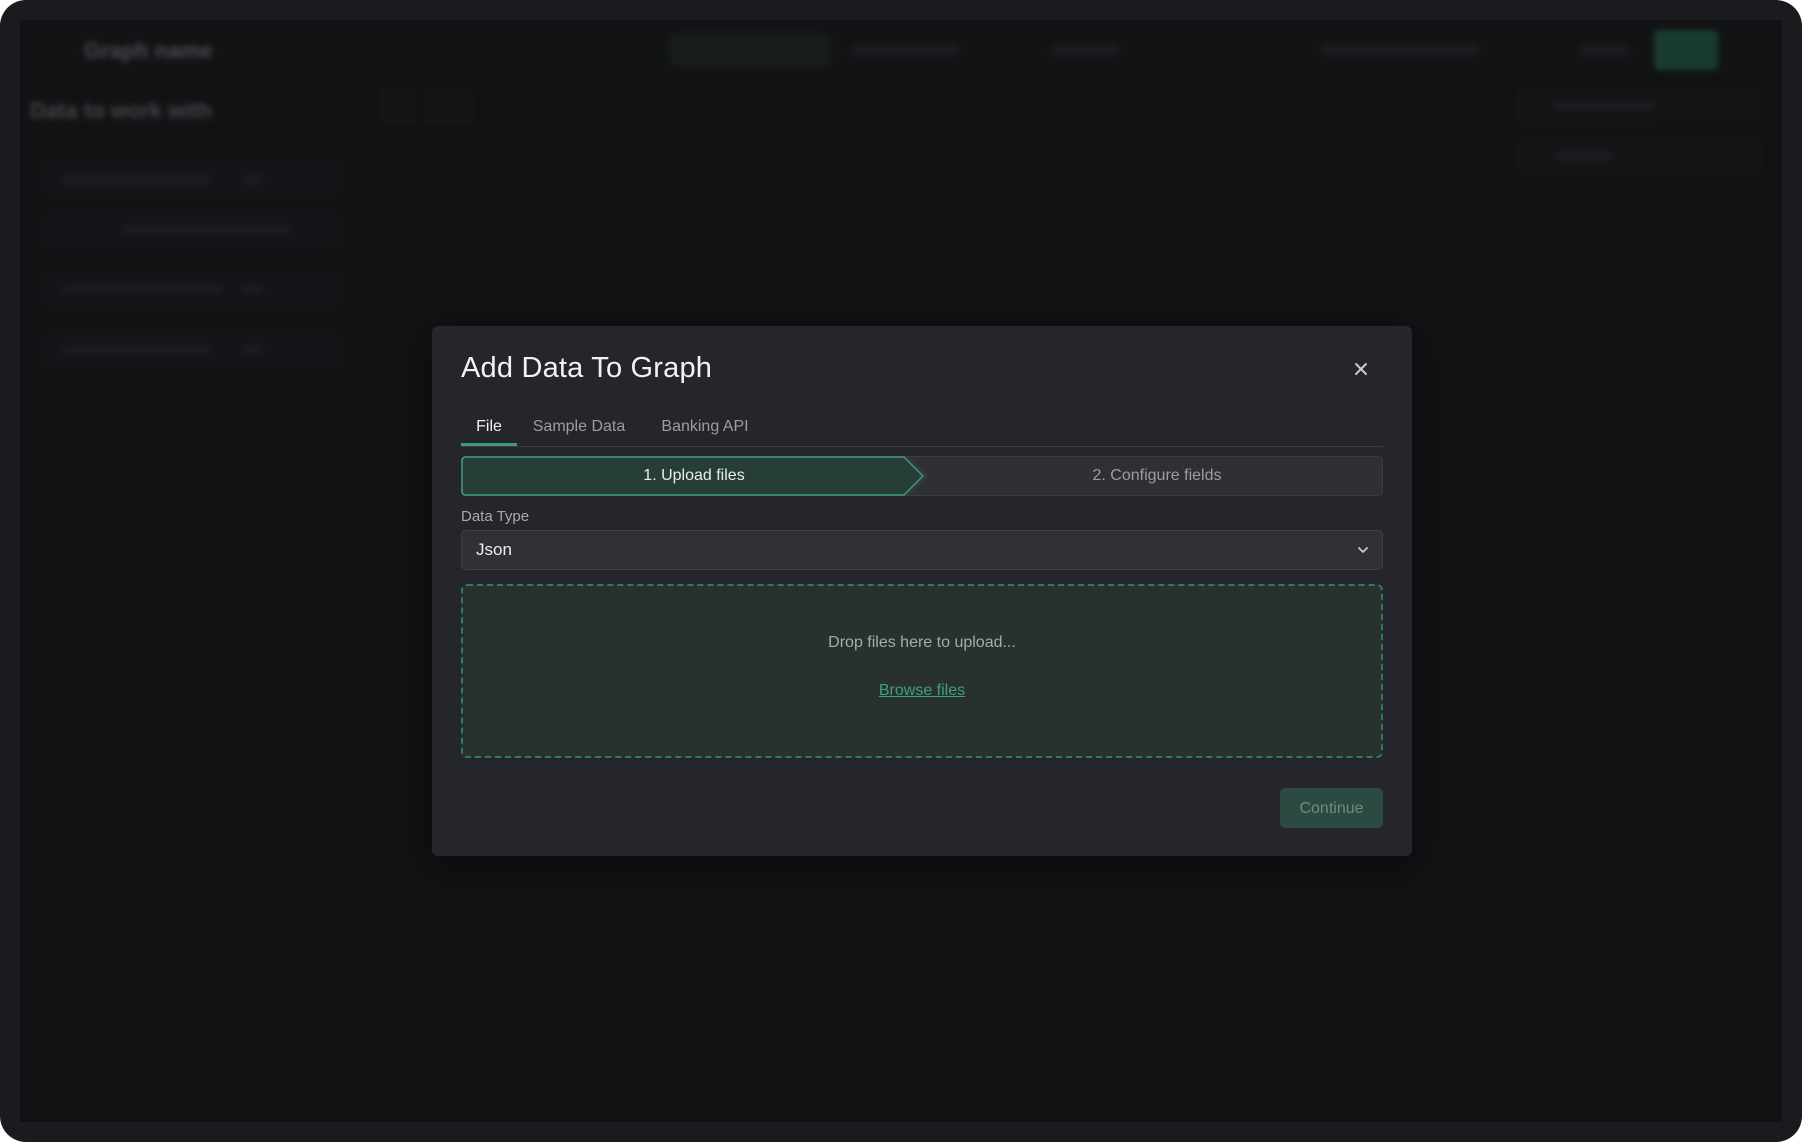 The height and width of the screenshot is (1142, 1802). I want to click on modal-title: Add Data To Graph, so click(587, 368).